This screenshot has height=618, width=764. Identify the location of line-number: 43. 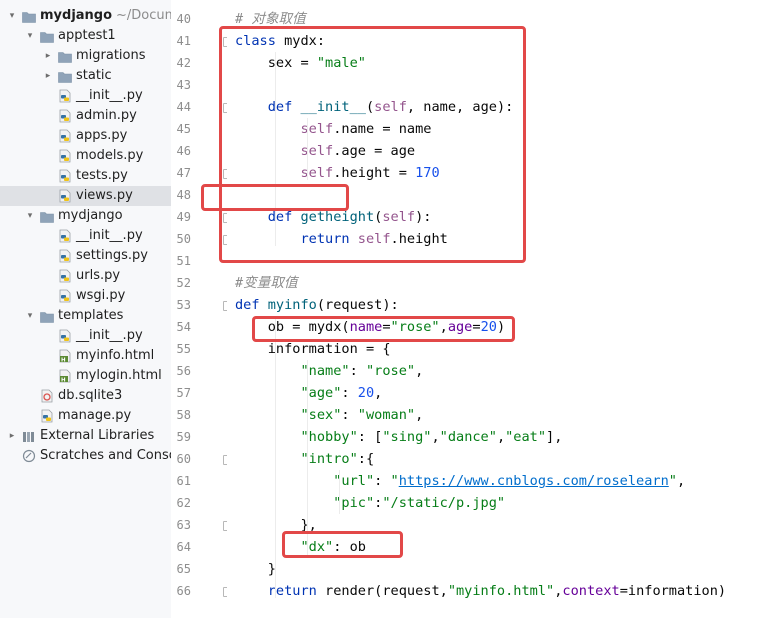
(183, 85).